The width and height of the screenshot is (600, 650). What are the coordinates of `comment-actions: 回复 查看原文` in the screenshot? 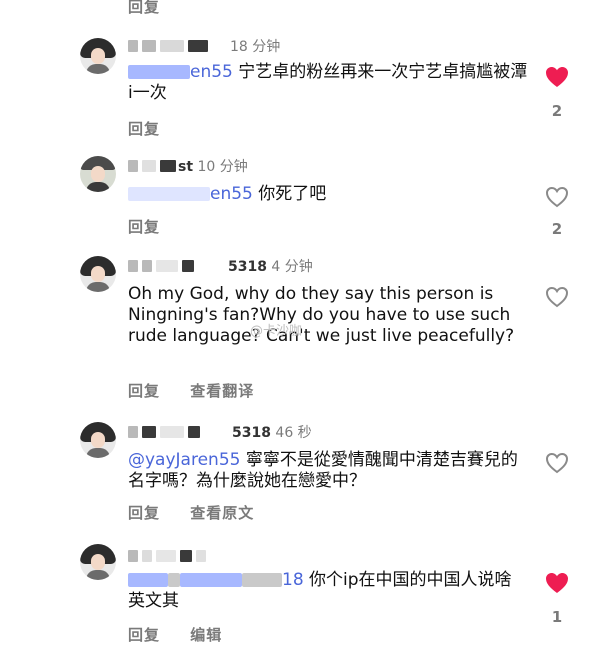 It's located at (203, 512).